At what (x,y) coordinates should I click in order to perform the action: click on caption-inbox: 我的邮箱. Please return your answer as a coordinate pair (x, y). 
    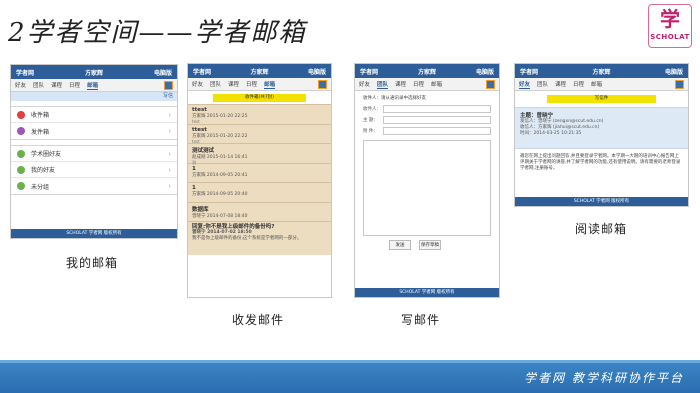
    Looking at the image, I should click on (92, 263).